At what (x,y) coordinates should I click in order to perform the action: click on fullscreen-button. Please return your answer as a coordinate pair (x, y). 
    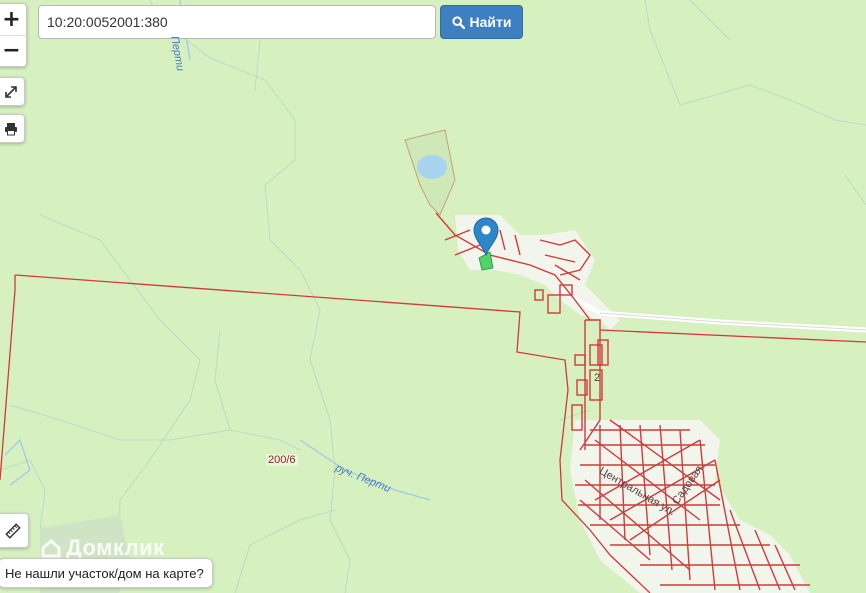
    Looking at the image, I should click on (12, 91).